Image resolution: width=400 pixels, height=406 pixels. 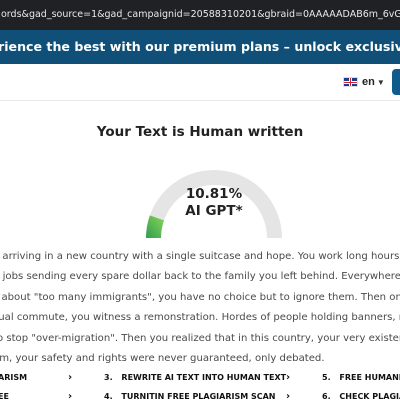 I want to click on site-header: en ▼, so click(x=200, y=82).